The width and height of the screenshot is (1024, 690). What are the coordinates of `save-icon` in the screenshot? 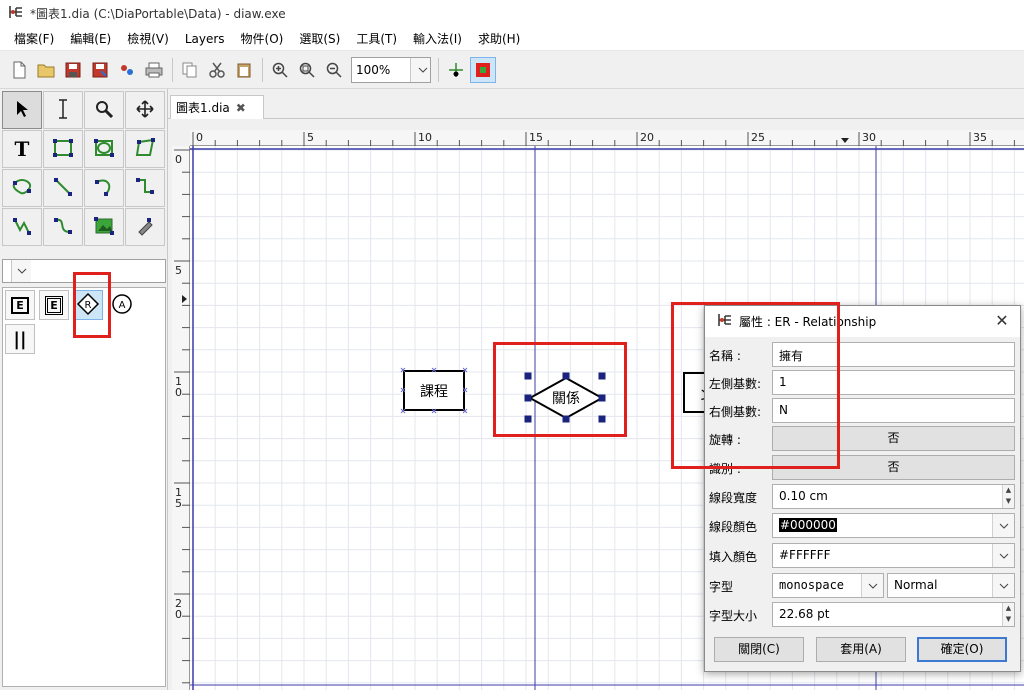 It's located at (73, 70).